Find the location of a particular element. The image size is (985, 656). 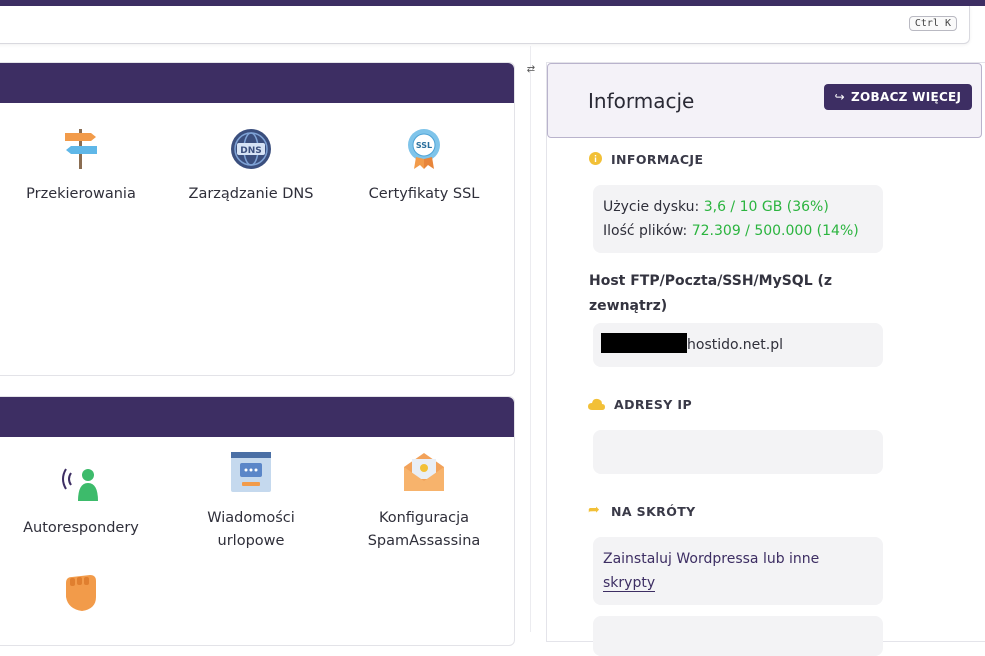

dns-tile: DNS Zarządzanie DNS is located at coordinates (251, 166).